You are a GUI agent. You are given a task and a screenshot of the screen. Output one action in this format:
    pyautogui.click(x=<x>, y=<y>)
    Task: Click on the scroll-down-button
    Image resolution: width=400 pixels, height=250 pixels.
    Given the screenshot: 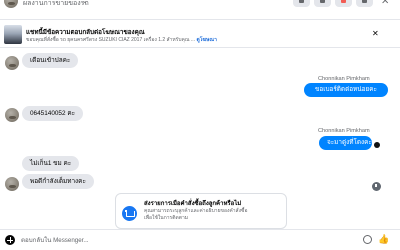 What is the action you would take?
    pyautogui.click(x=376, y=186)
    